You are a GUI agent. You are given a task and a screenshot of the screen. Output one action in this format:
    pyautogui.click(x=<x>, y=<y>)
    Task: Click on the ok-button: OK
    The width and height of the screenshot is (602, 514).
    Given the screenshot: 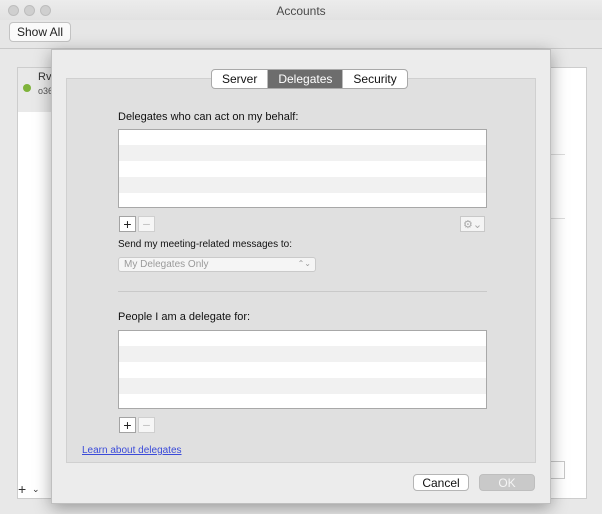 What is the action you would take?
    pyautogui.click(x=507, y=482)
    